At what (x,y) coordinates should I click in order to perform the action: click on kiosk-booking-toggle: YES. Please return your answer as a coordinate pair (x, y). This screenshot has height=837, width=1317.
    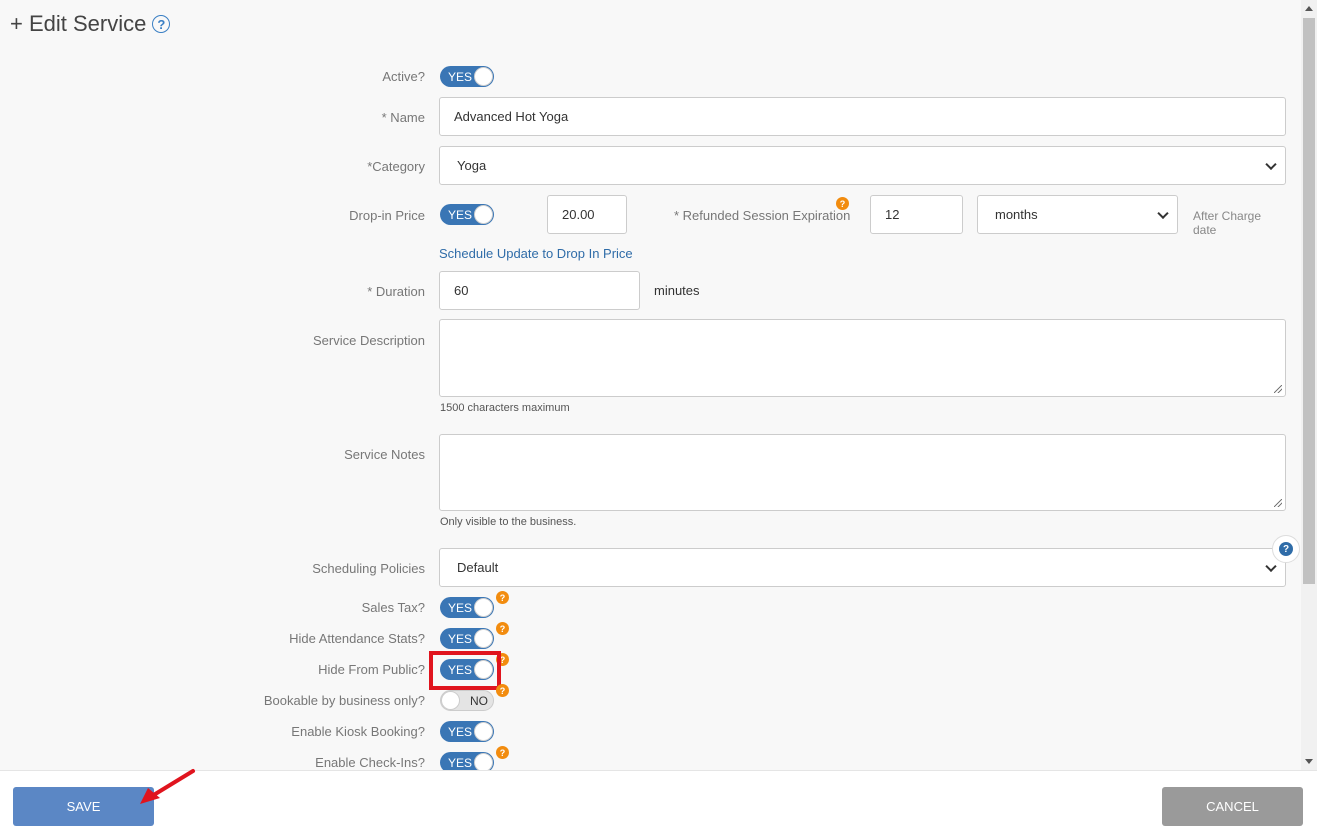
    Looking at the image, I should click on (467, 731).